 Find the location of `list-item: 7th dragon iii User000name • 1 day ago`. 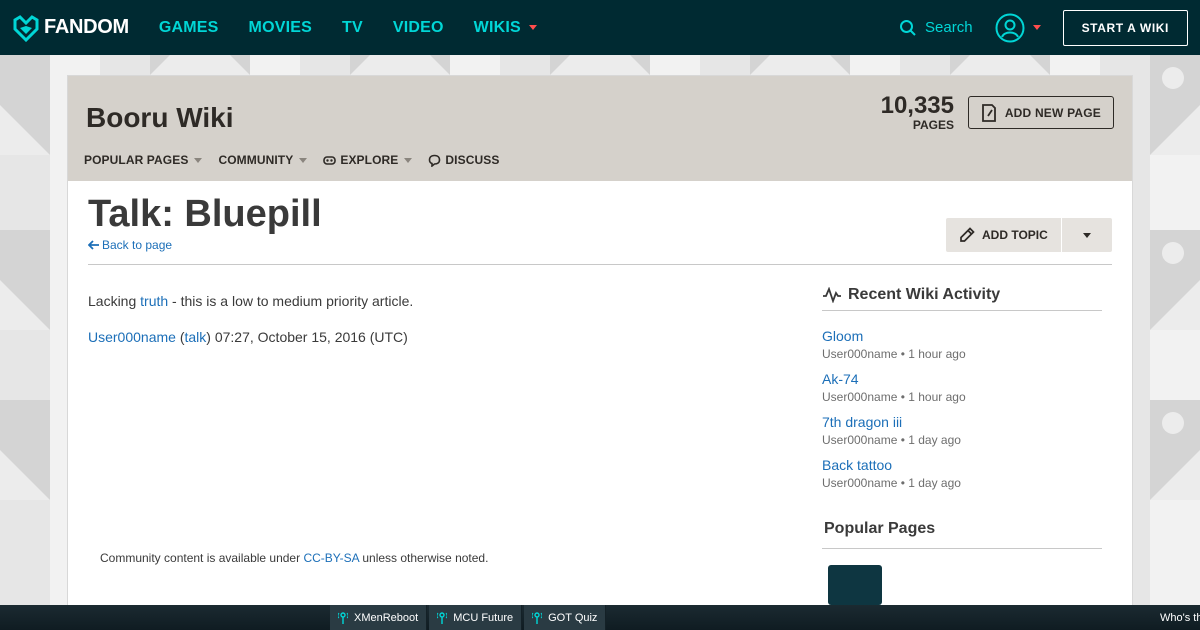

list-item: 7th dragon iii User000name • 1 day ago is located at coordinates (963, 430).